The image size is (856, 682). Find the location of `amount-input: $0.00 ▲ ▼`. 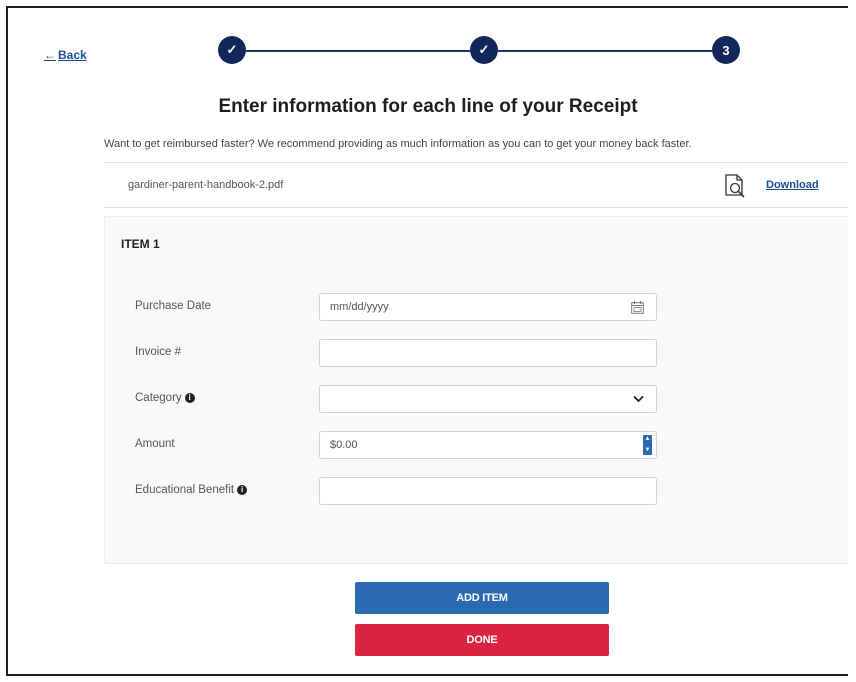

amount-input: $0.00 ▲ ▼ is located at coordinates (488, 445).